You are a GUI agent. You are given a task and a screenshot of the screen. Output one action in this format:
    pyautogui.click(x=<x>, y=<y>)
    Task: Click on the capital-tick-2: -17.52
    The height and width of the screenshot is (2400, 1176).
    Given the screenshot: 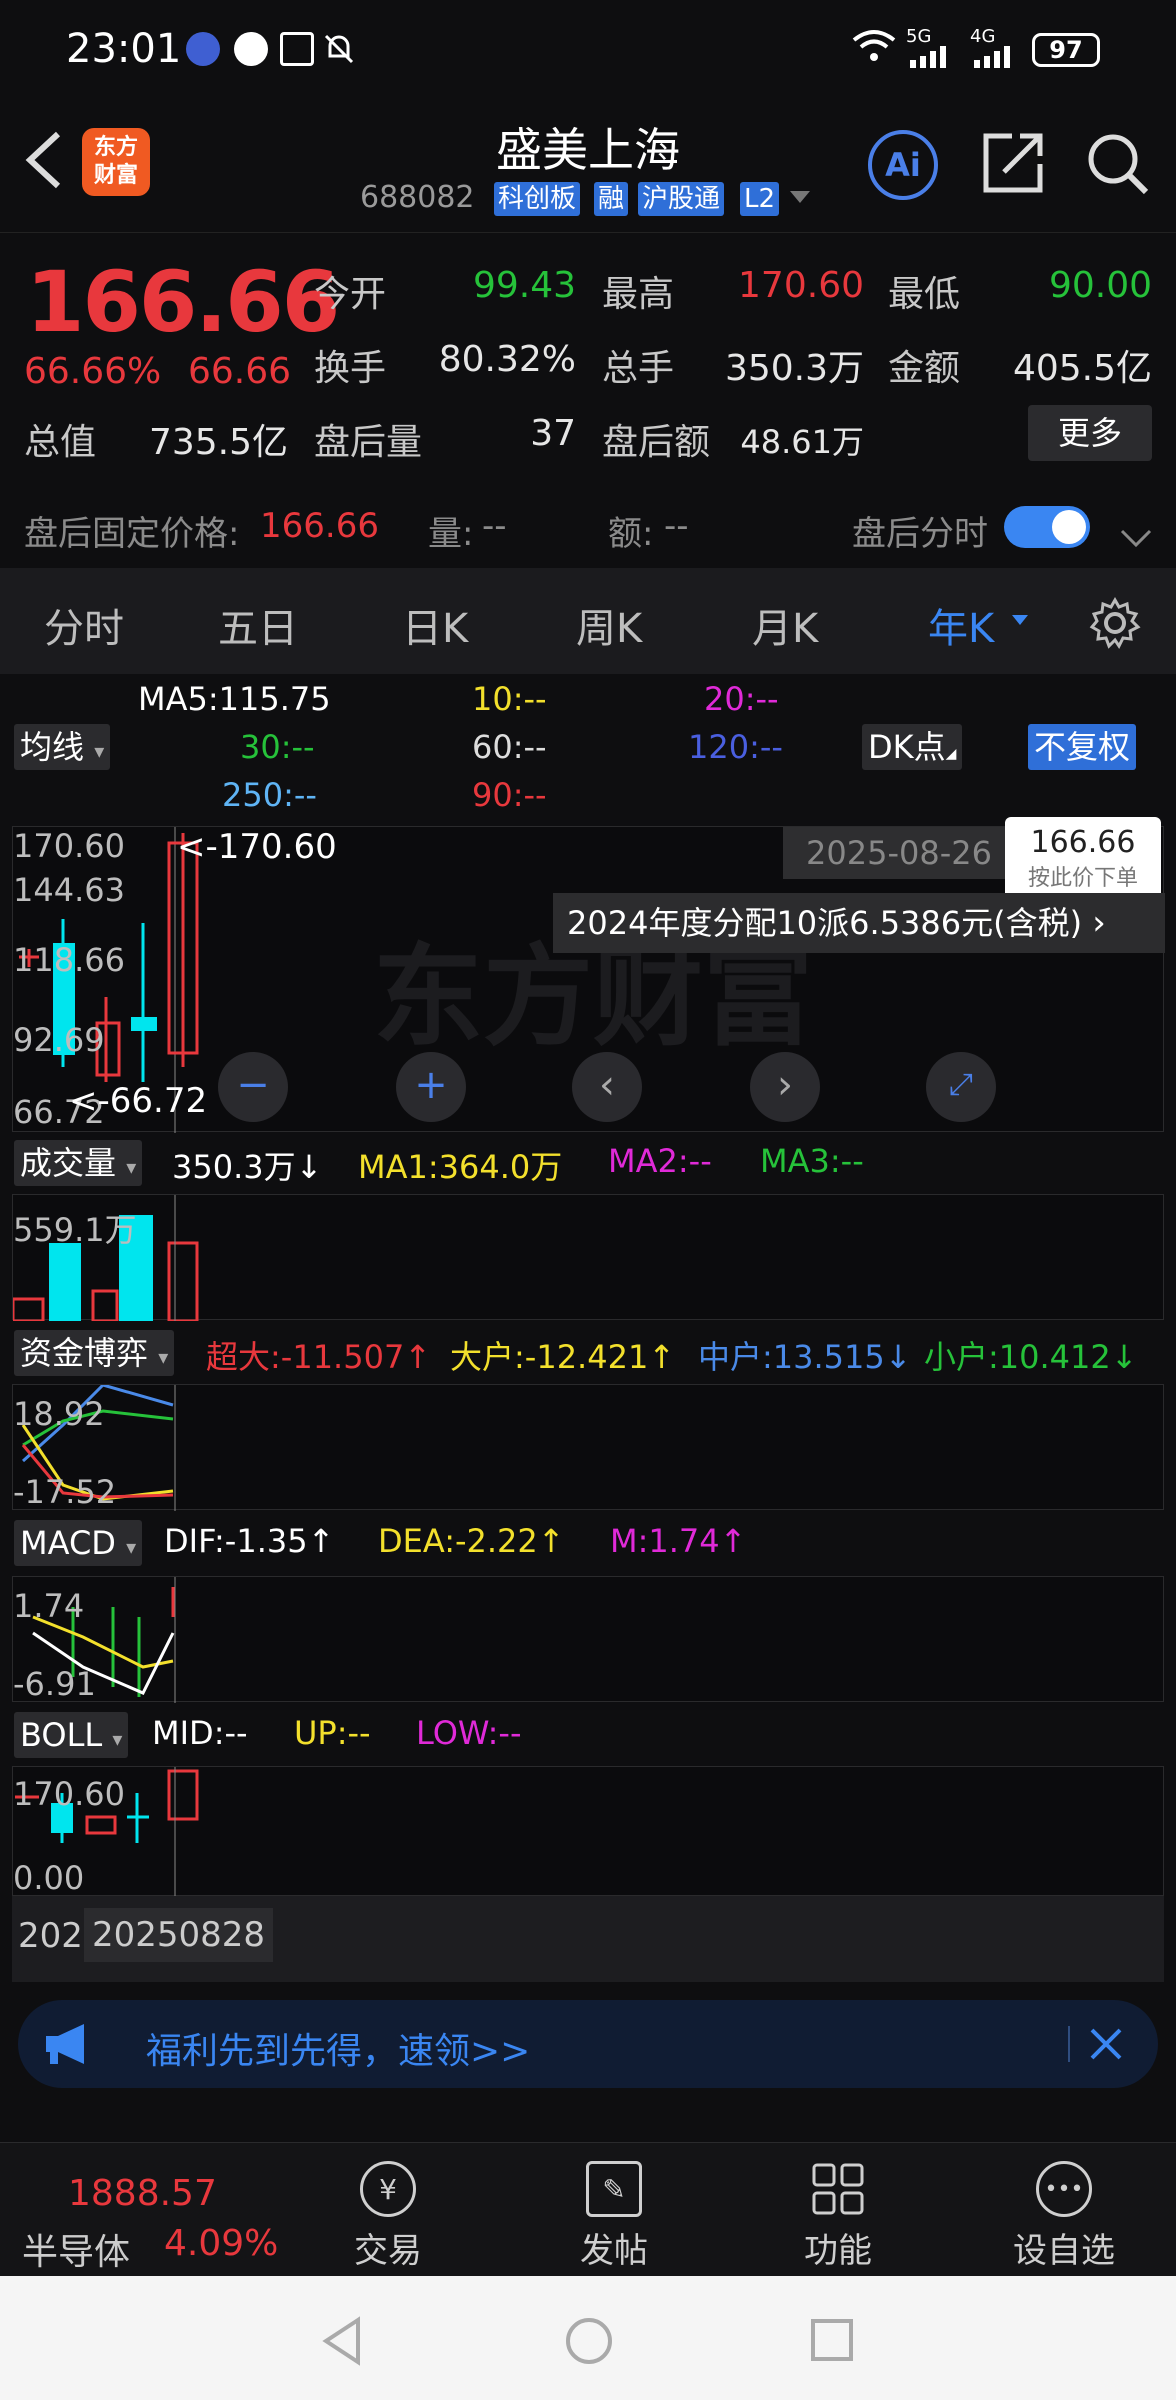 What is the action you would take?
    pyautogui.click(x=65, y=1492)
    